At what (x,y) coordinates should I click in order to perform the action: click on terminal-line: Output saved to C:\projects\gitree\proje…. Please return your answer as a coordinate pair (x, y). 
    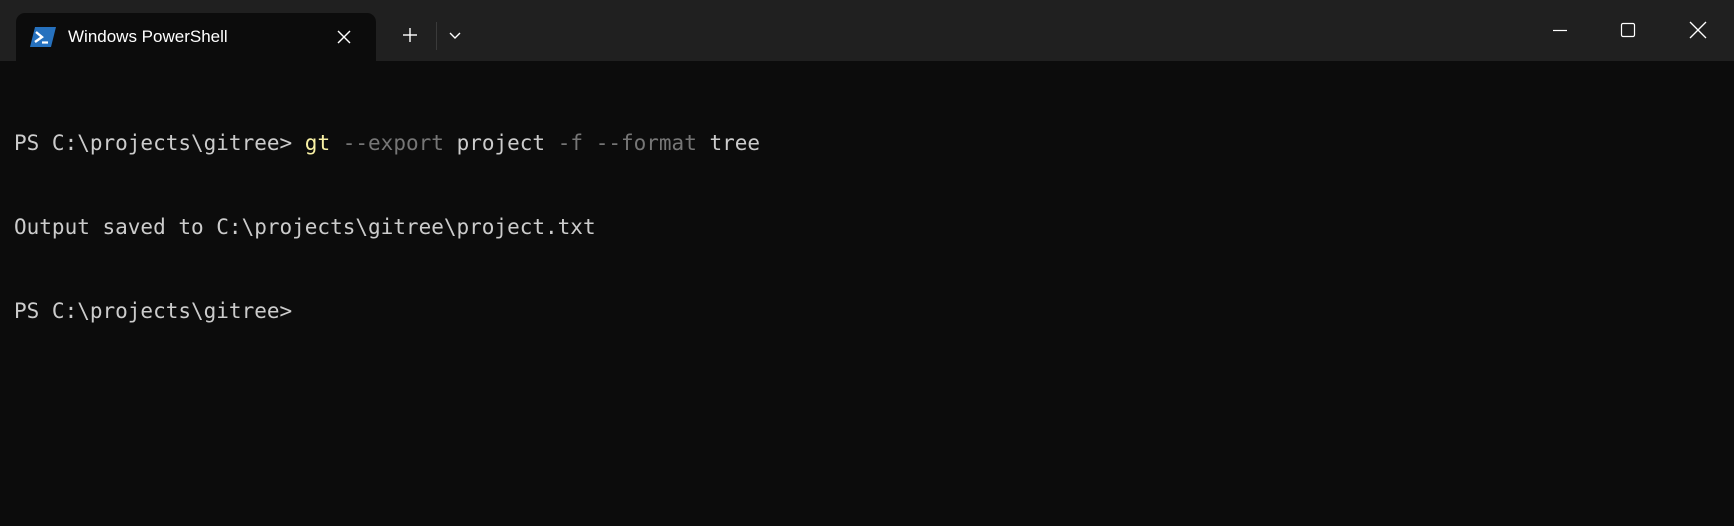
    Looking at the image, I should click on (387, 227).